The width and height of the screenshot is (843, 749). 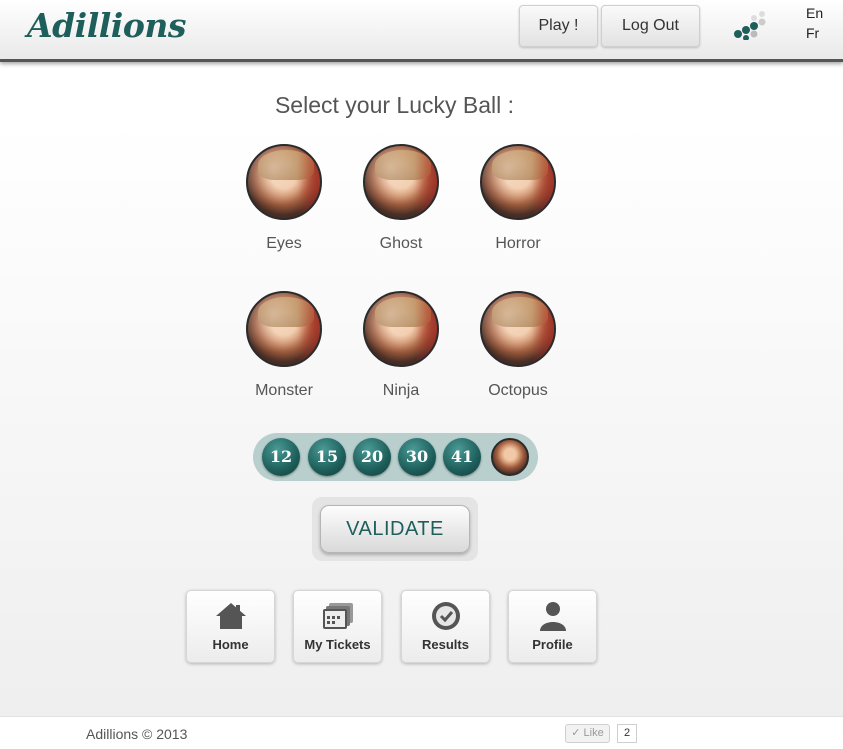 What do you see at coordinates (284, 390) in the screenshot?
I see `ball-label: Monster` at bounding box center [284, 390].